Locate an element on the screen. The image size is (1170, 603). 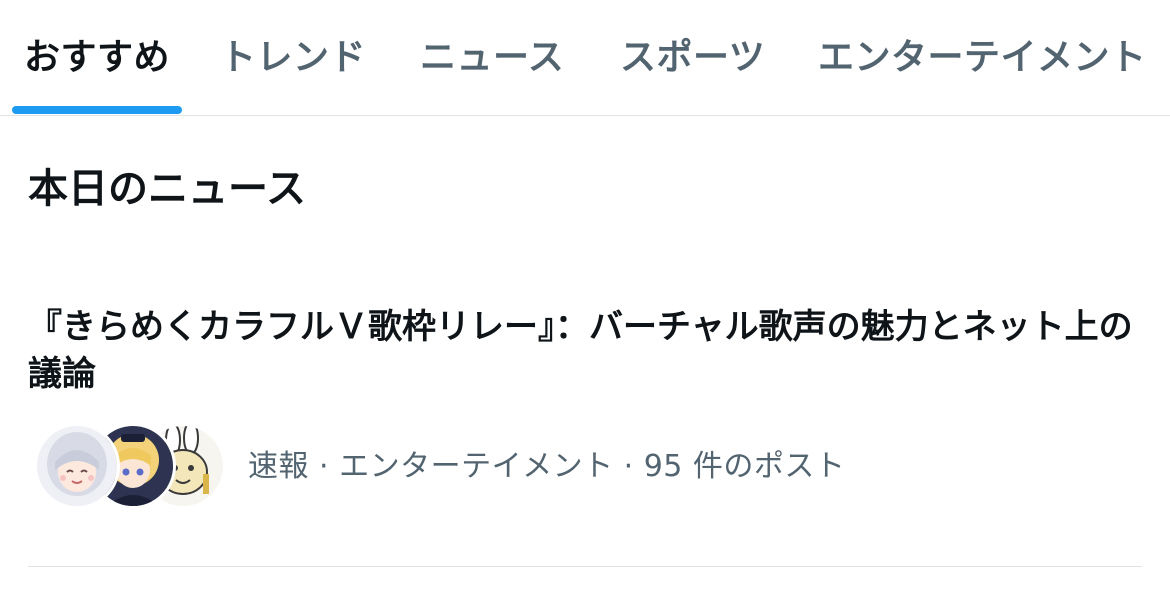
active-tab-indicator is located at coordinates (97, 110).